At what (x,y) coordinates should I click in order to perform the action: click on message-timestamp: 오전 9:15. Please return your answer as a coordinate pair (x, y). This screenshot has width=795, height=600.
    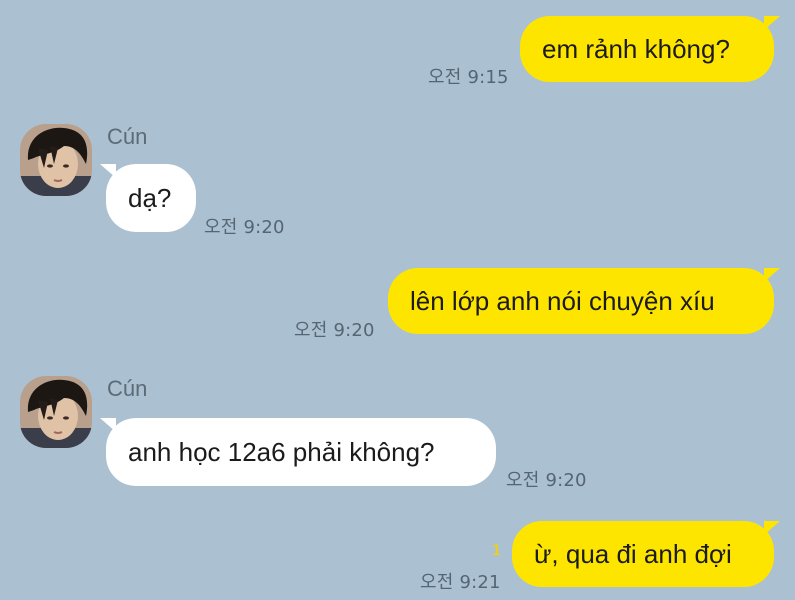
    Looking at the image, I should click on (468, 77).